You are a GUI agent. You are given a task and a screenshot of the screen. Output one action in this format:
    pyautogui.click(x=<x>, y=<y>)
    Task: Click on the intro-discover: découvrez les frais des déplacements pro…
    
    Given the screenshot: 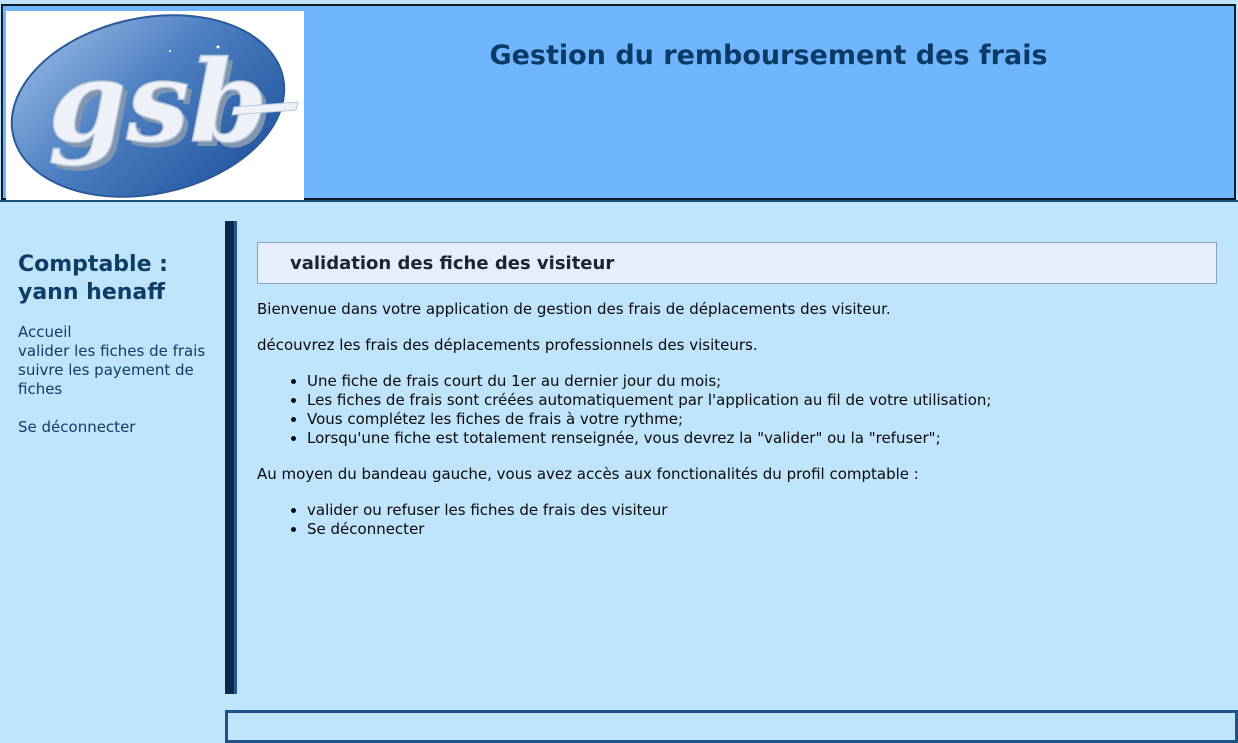 What is the action you would take?
    pyautogui.click(x=507, y=345)
    